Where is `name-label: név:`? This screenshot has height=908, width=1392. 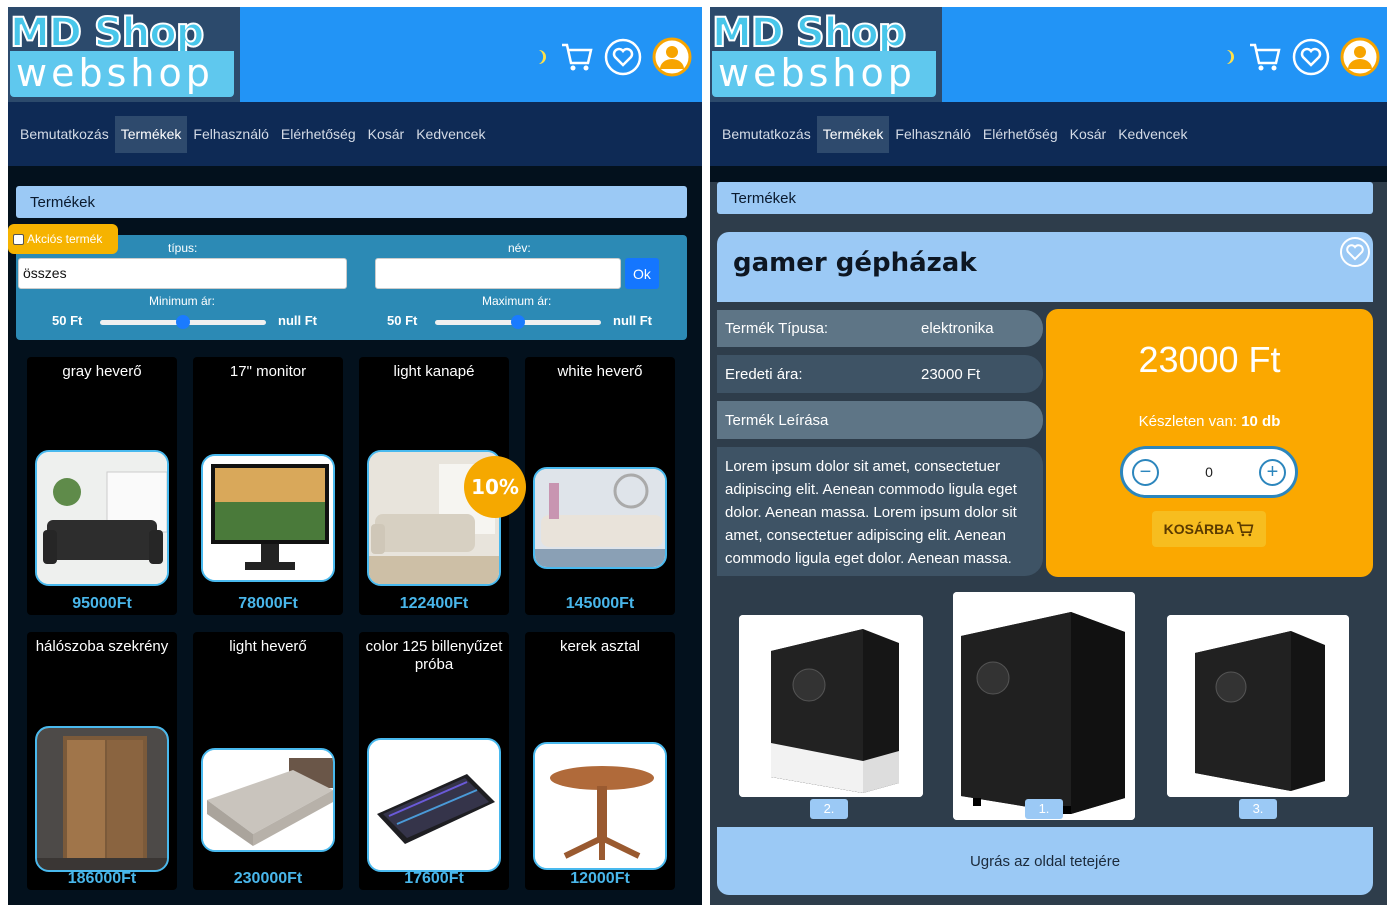
name-label: név: is located at coordinates (519, 248).